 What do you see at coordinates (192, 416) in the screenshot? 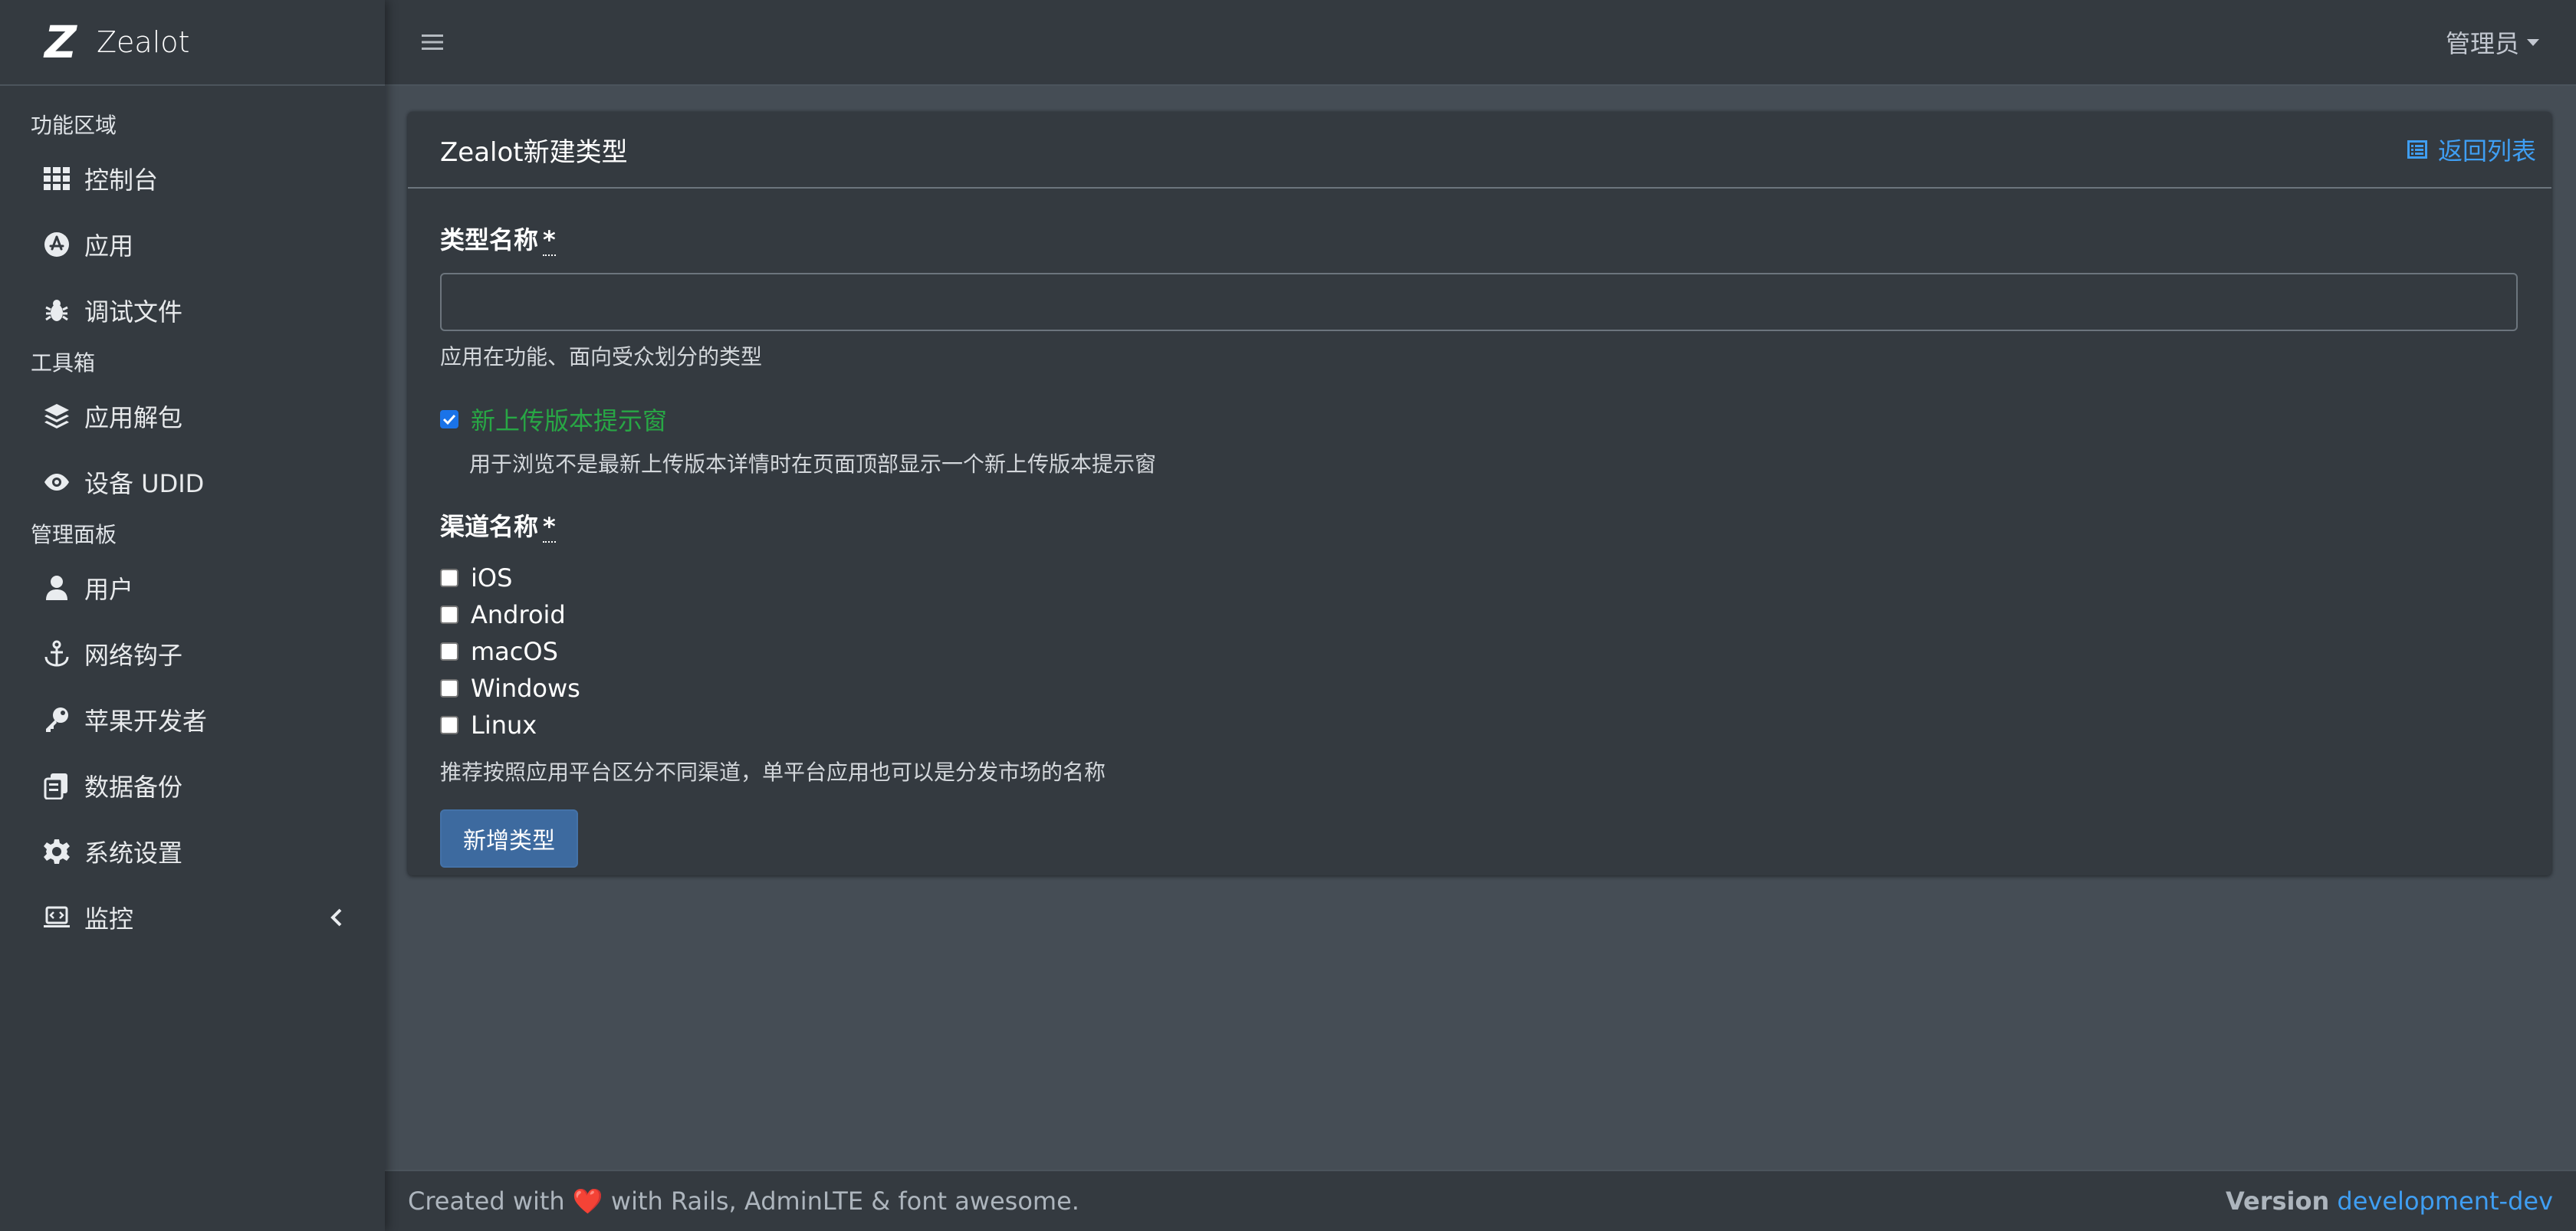
I see `sidebar-item-app-parse: 应用解包` at bounding box center [192, 416].